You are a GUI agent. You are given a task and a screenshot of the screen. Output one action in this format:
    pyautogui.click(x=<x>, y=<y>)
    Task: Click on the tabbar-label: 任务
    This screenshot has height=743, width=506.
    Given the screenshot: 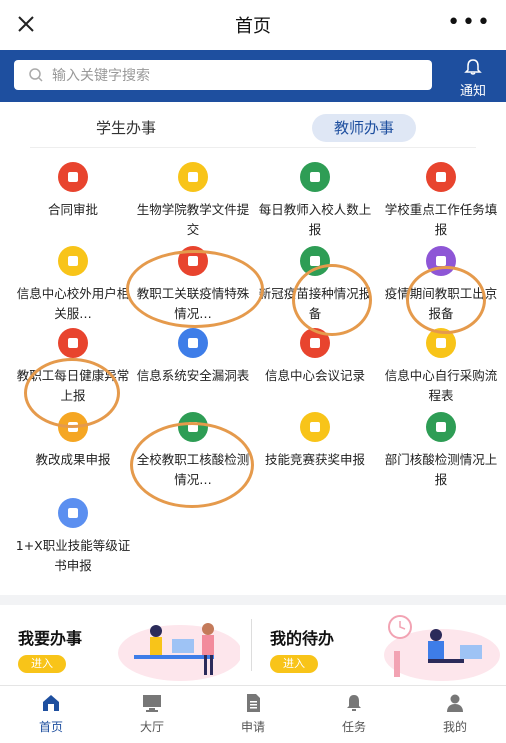 What is the action you would take?
    pyautogui.click(x=353, y=727)
    